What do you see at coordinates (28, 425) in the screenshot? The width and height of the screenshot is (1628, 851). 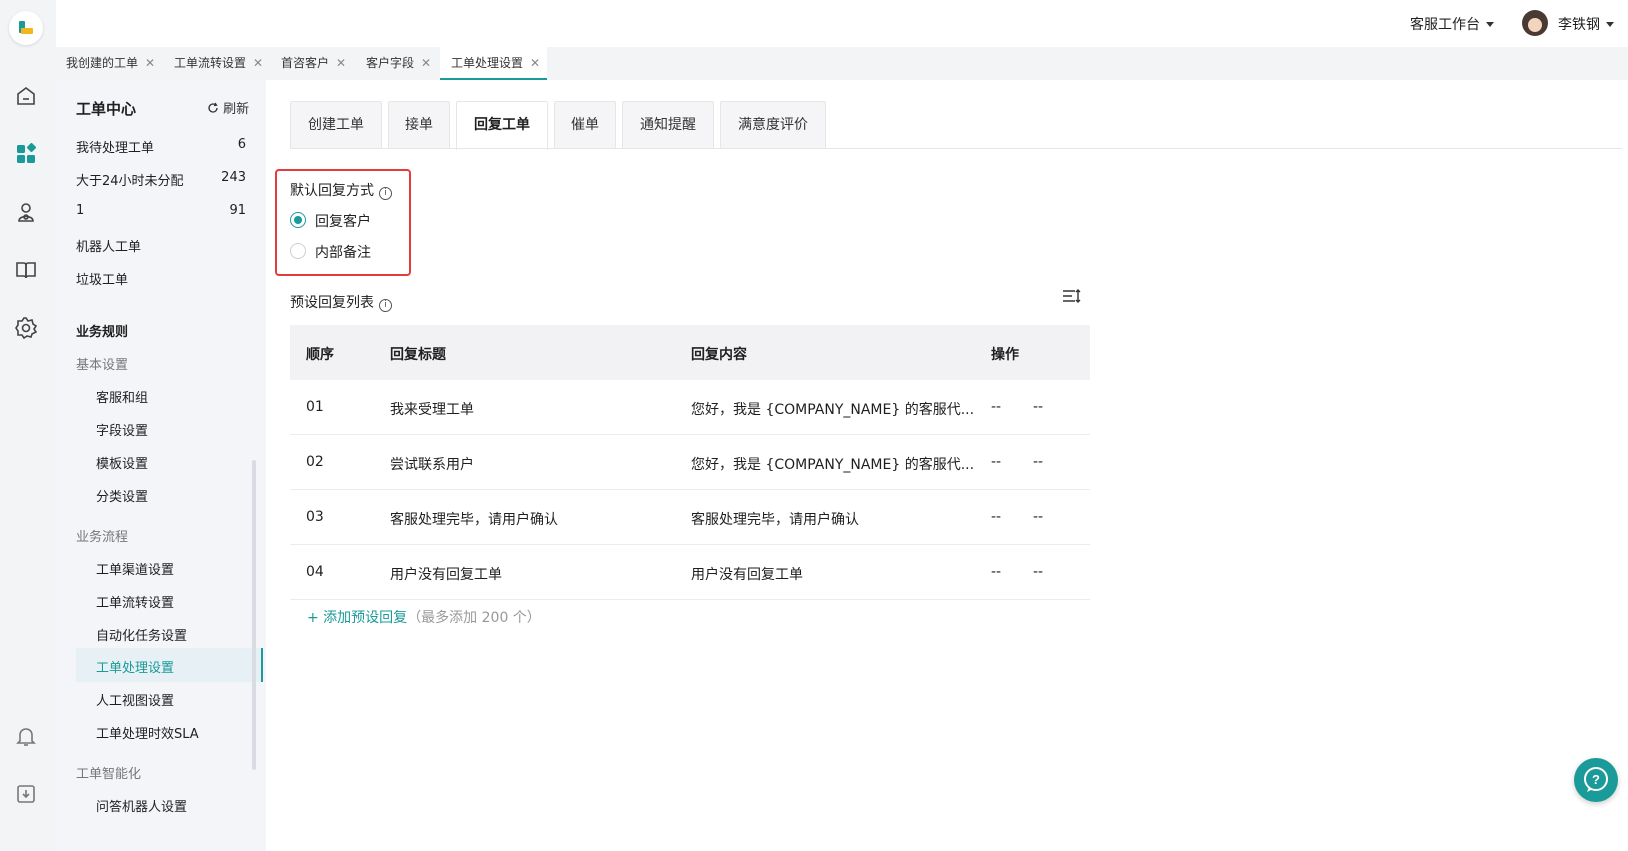 I see `icon-rail` at bounding box center [28, 425].